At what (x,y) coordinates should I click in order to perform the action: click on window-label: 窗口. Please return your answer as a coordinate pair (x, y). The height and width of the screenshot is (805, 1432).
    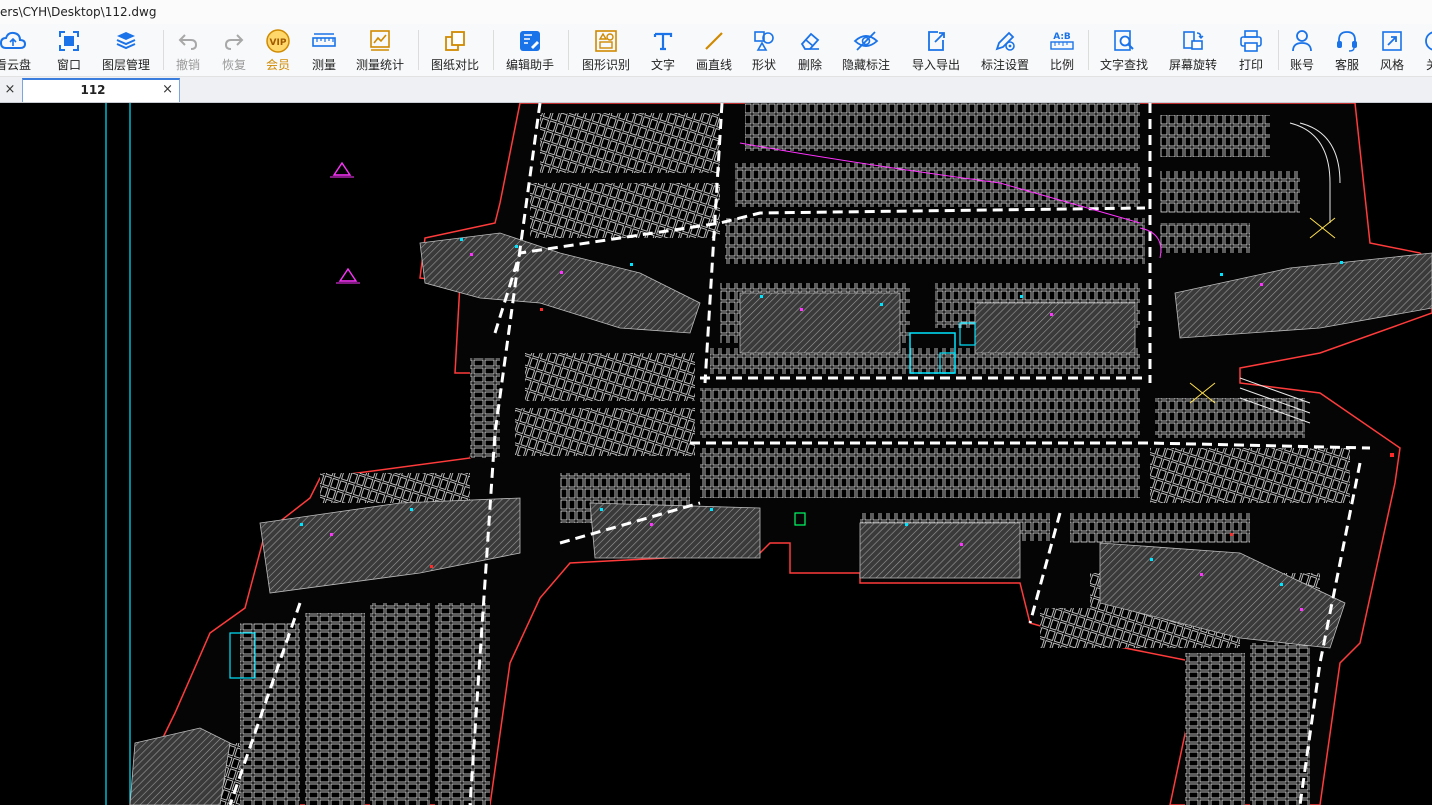
    Looking at the image, I should click on (68, 65).